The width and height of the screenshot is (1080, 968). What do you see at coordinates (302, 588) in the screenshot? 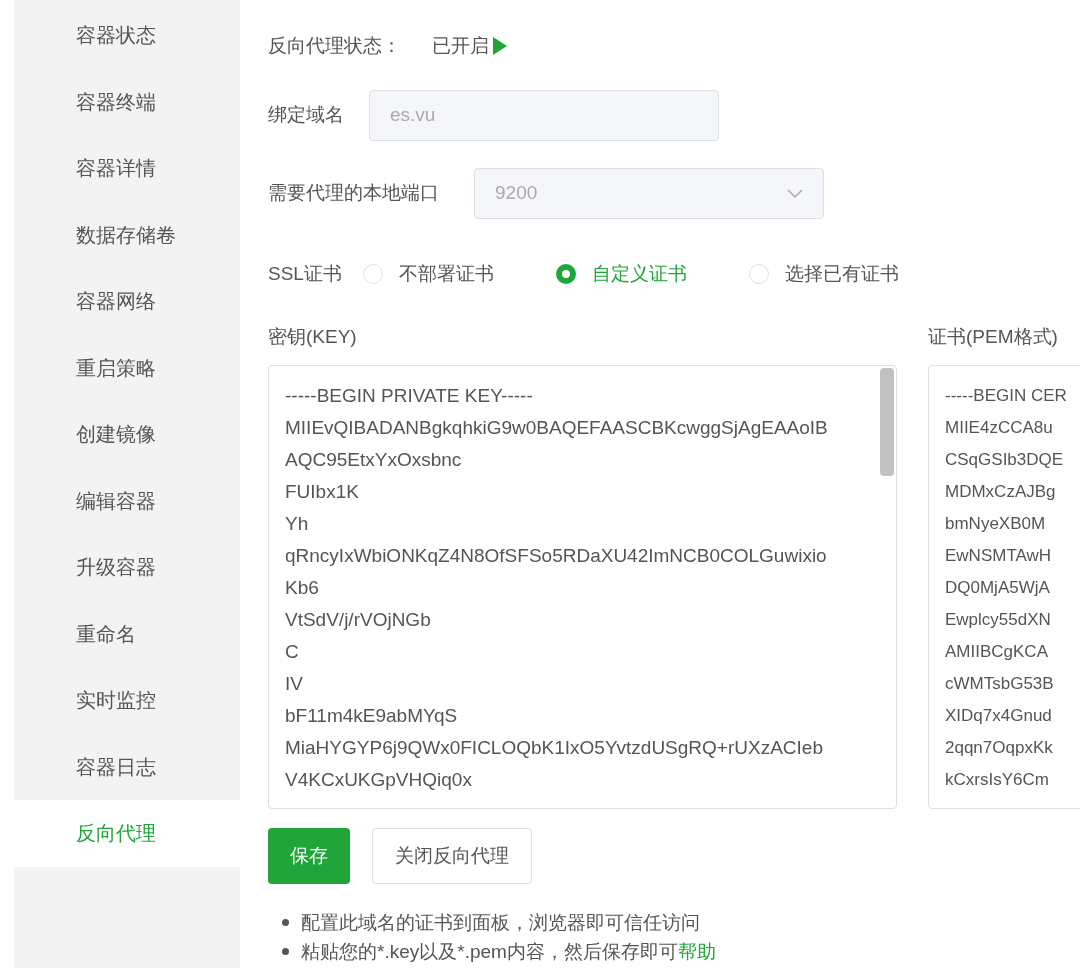
I see `text-line: Kb6` at bounding box center [302, 588].